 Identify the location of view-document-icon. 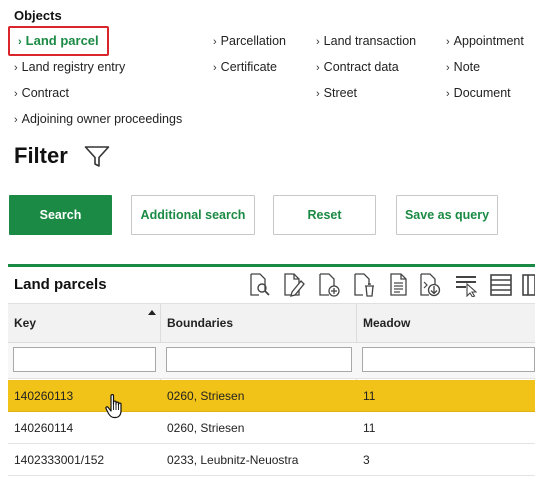
(260, 285).